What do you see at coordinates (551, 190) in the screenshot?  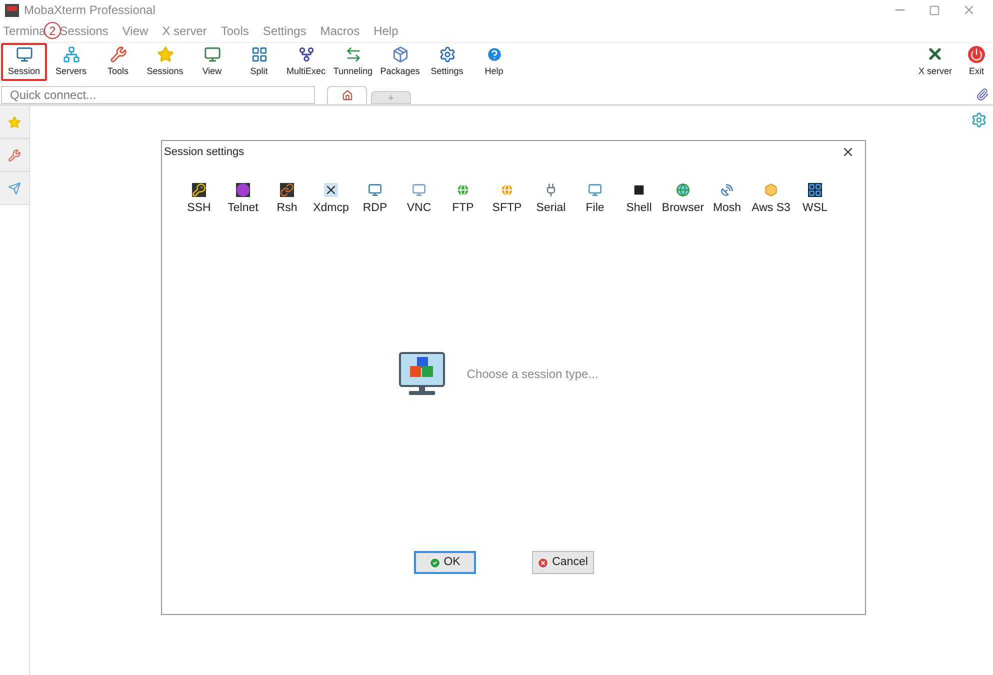 I see `plug-icon` at bounding box center [551, 190].